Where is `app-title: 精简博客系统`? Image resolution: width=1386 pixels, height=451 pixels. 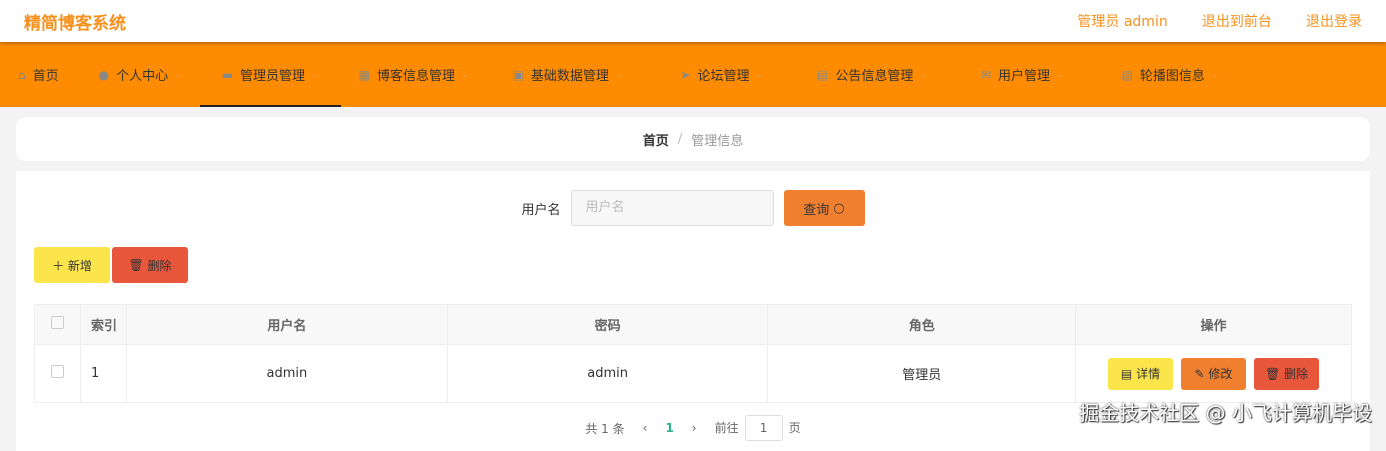 app-title: 精简博客系统 is located at coordinates (75, 23).